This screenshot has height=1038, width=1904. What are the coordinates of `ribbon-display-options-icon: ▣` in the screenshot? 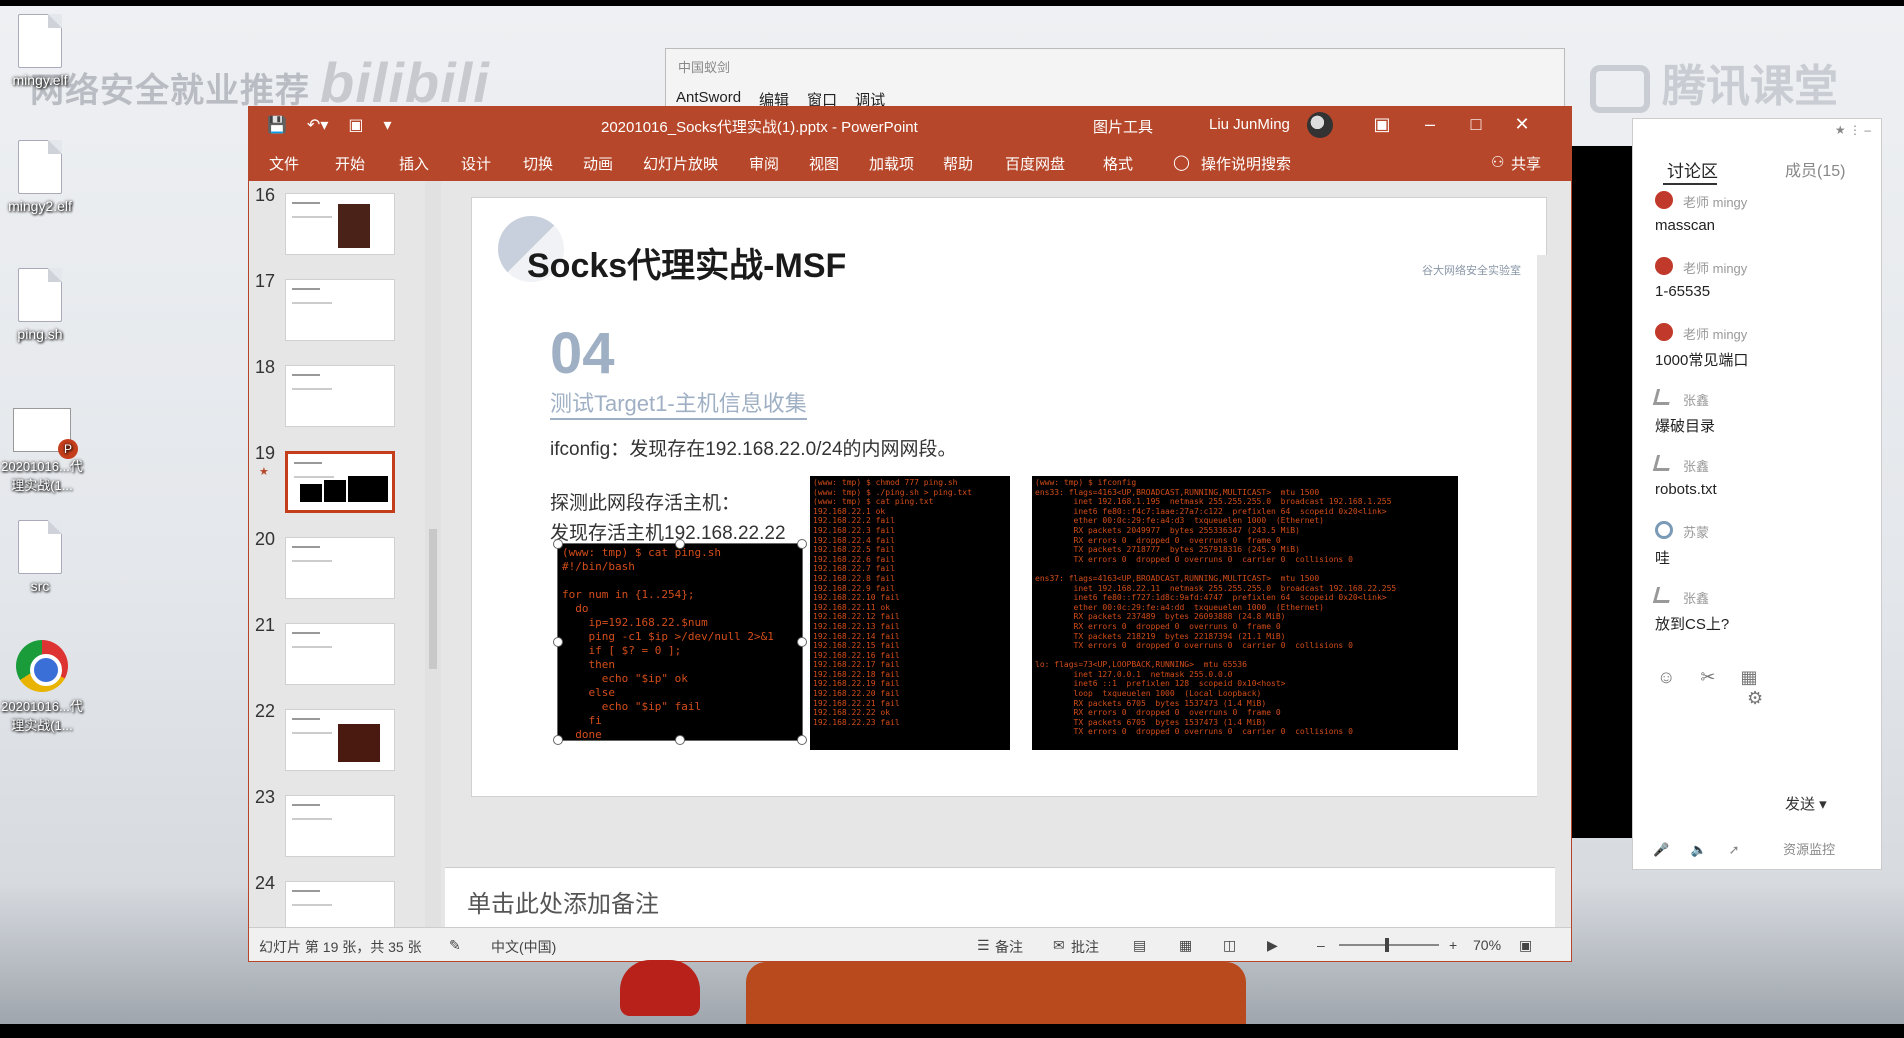 It's located at (1382, 124).